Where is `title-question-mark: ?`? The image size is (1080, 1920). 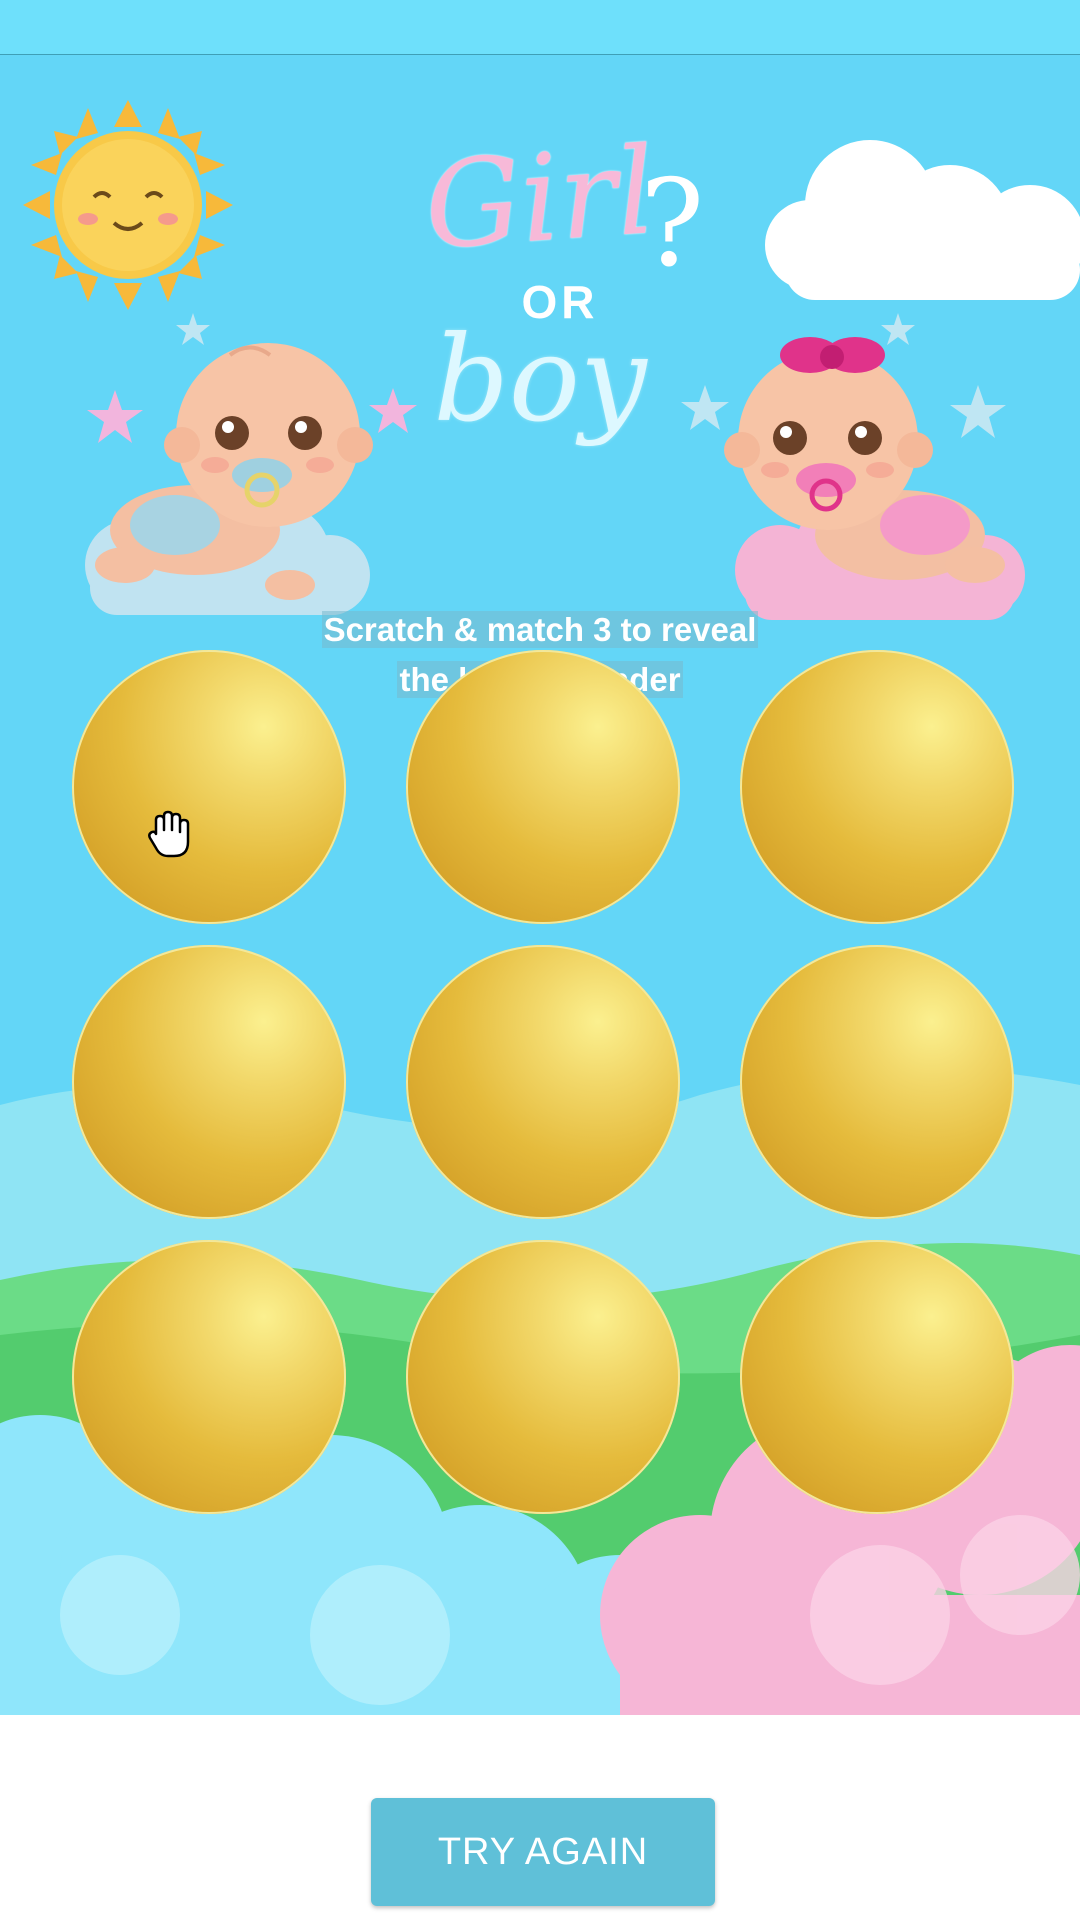
title-question-mark: ? is located at coordinates (672, 224).